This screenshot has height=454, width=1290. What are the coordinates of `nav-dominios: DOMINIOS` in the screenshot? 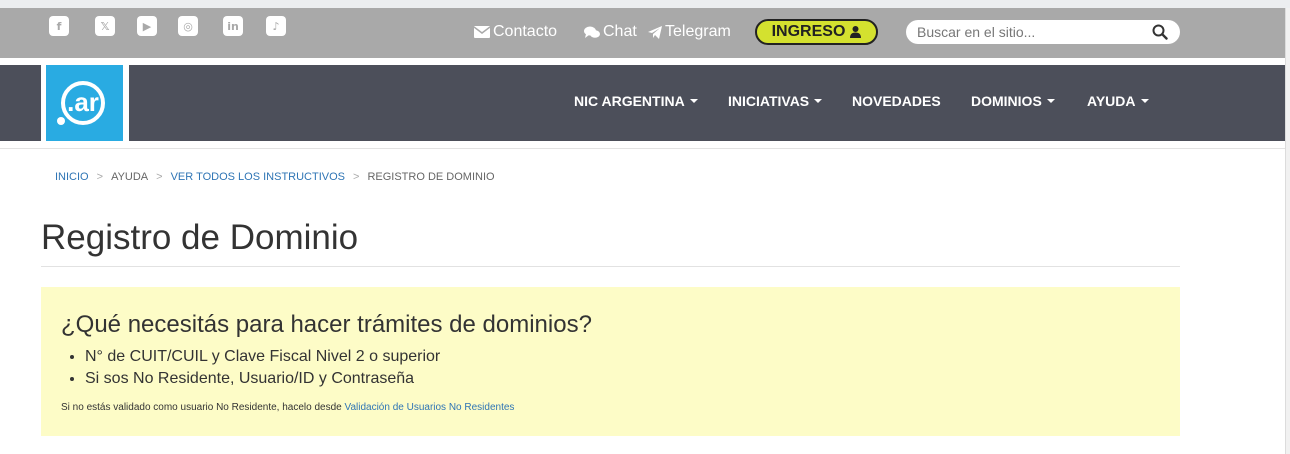 It's located at (1013, 101).